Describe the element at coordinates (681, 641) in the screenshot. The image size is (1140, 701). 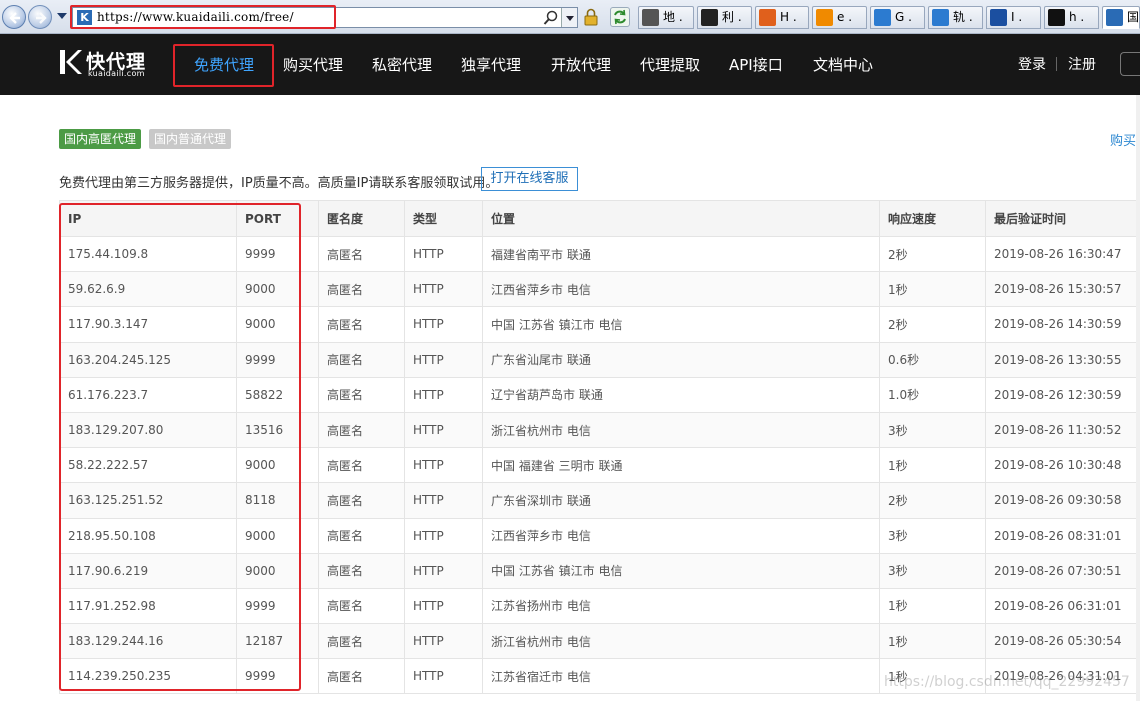
I see `cell-location: 浙江省杭州市 电信` at that location.